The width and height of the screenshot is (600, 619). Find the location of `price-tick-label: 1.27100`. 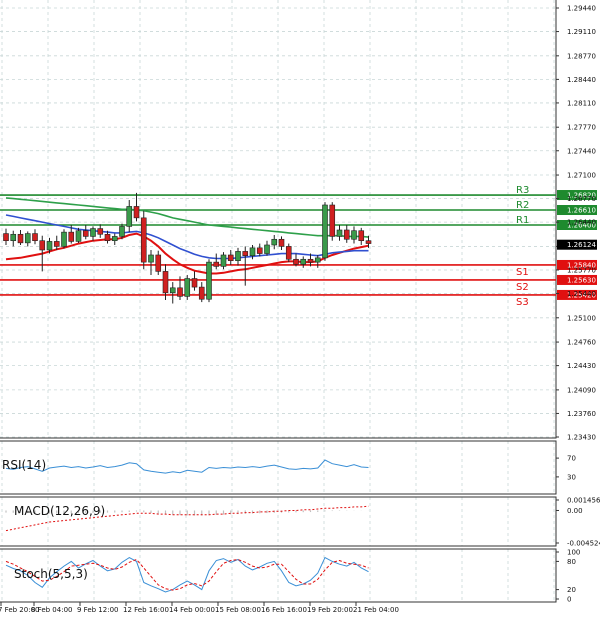

price-tick-label: 1.27100 is located at coordinates (581, 176).